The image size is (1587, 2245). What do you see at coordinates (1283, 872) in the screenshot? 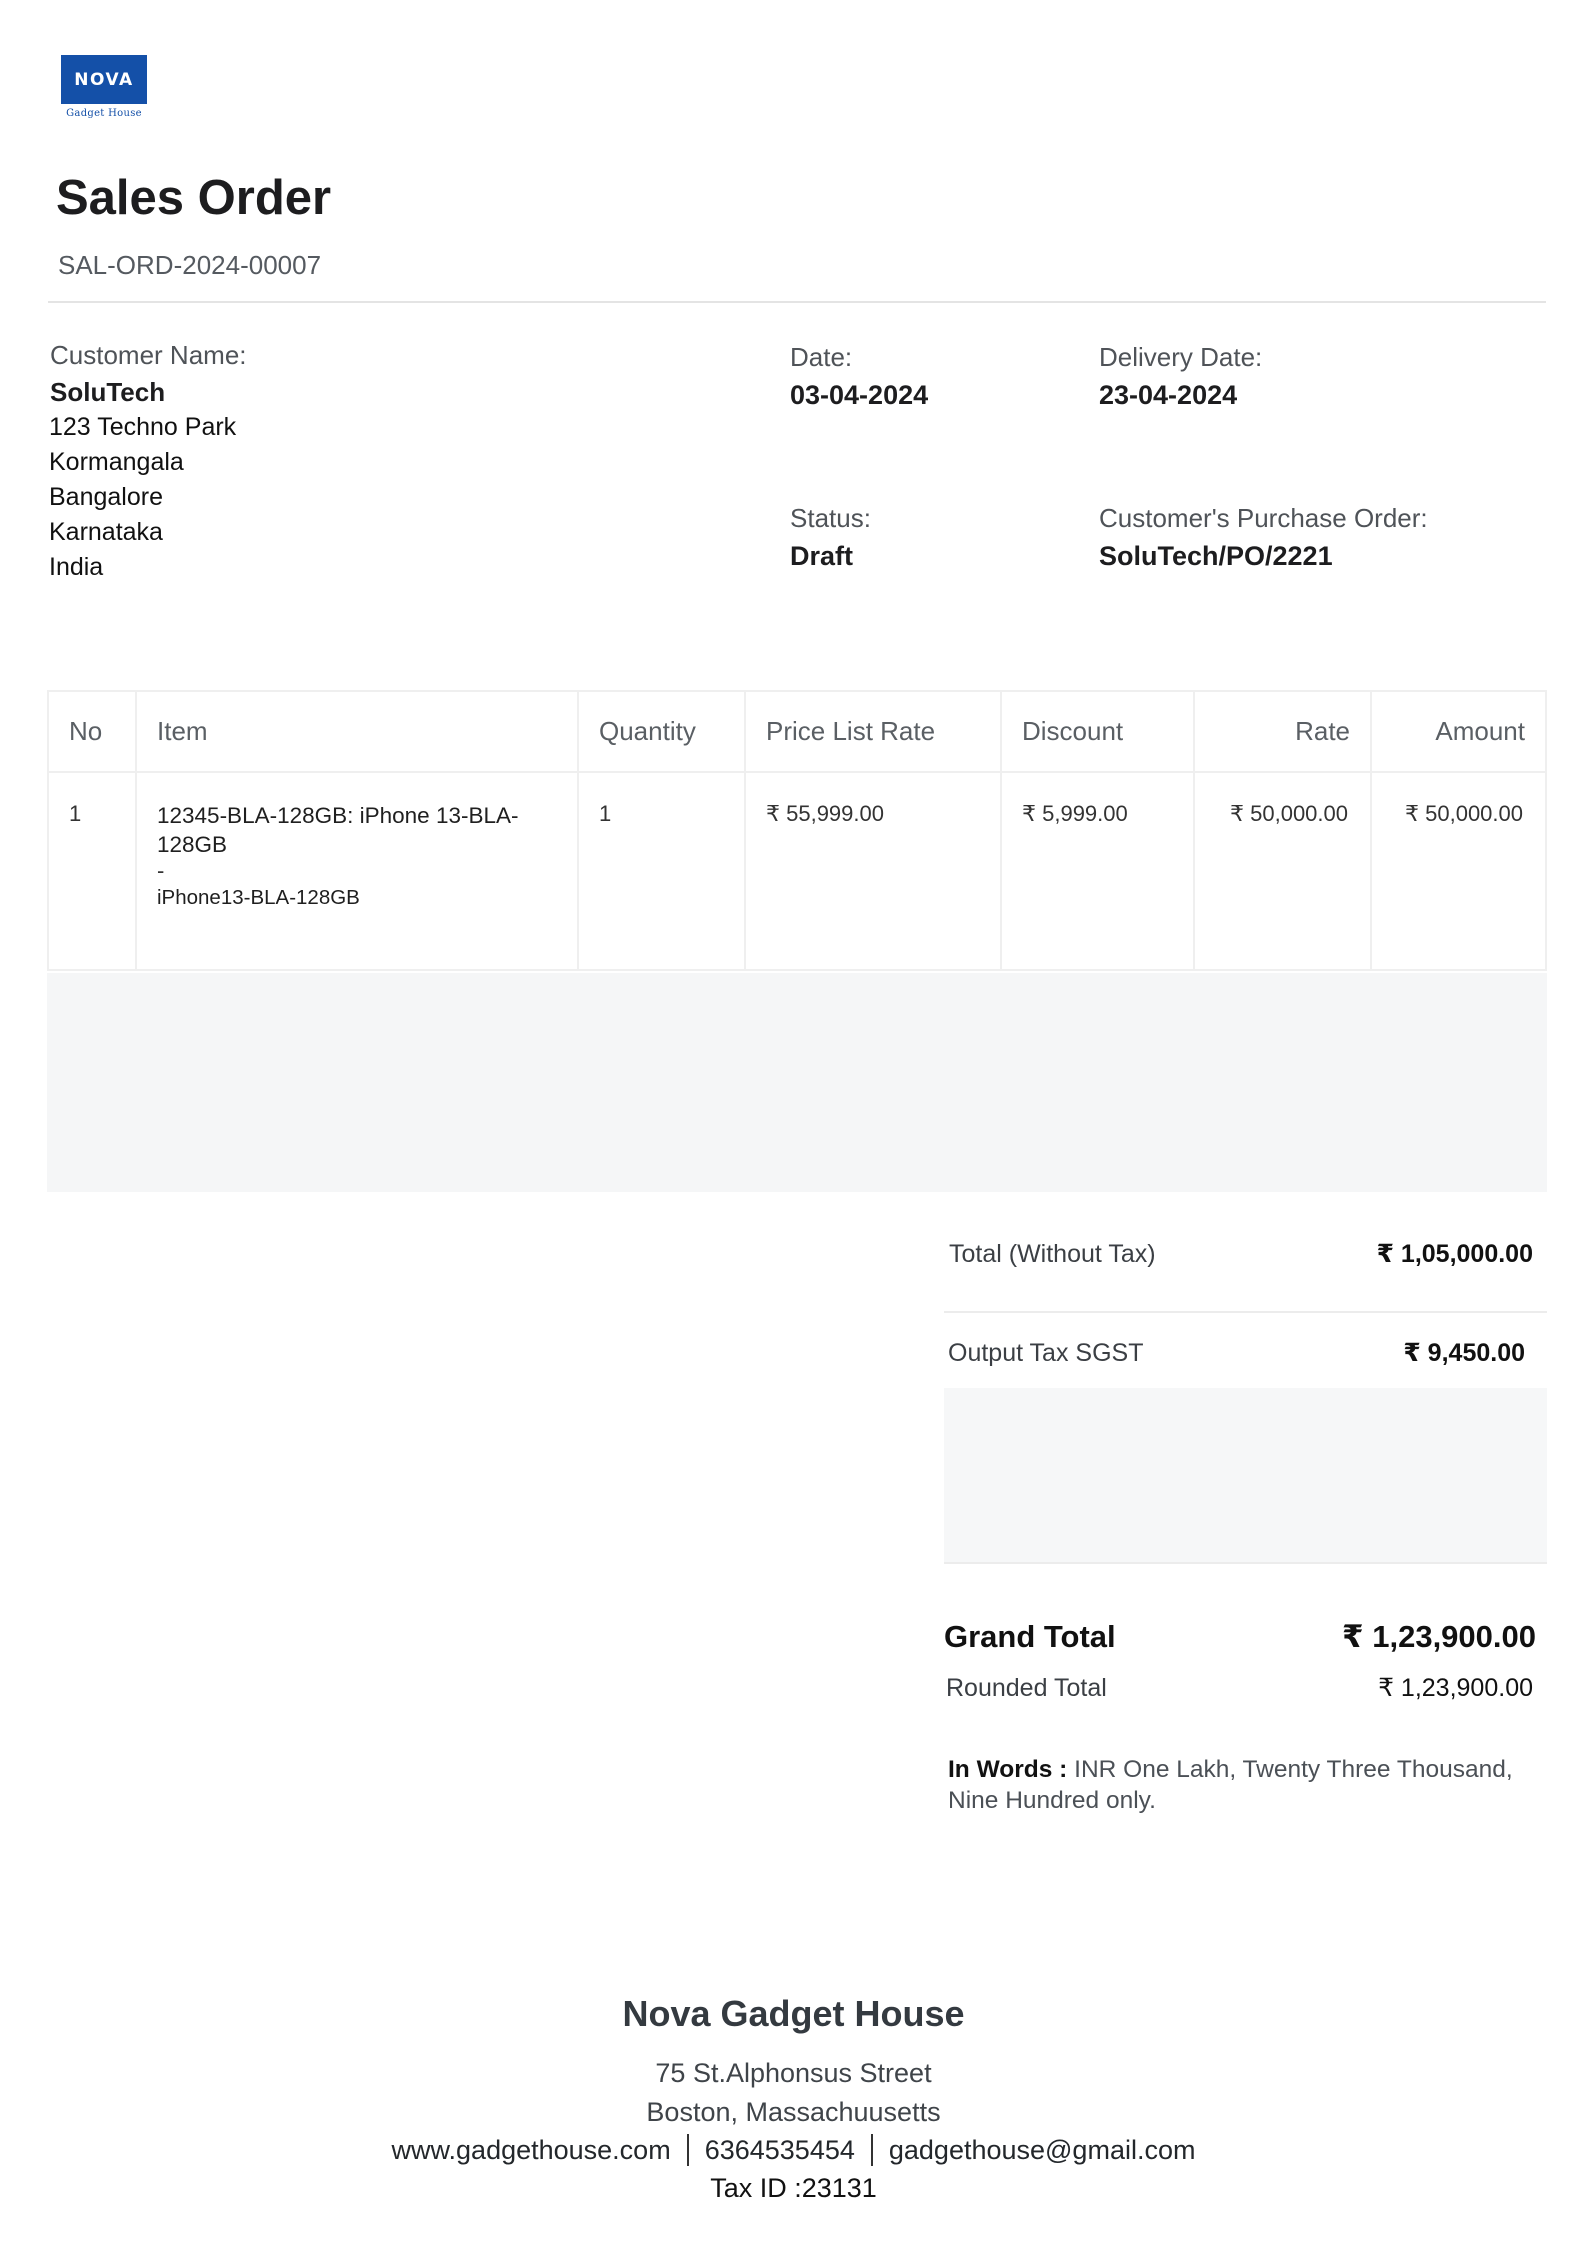
I see `cell-rate: ₹ 50,000.00` at bounding box center [1283, 872].